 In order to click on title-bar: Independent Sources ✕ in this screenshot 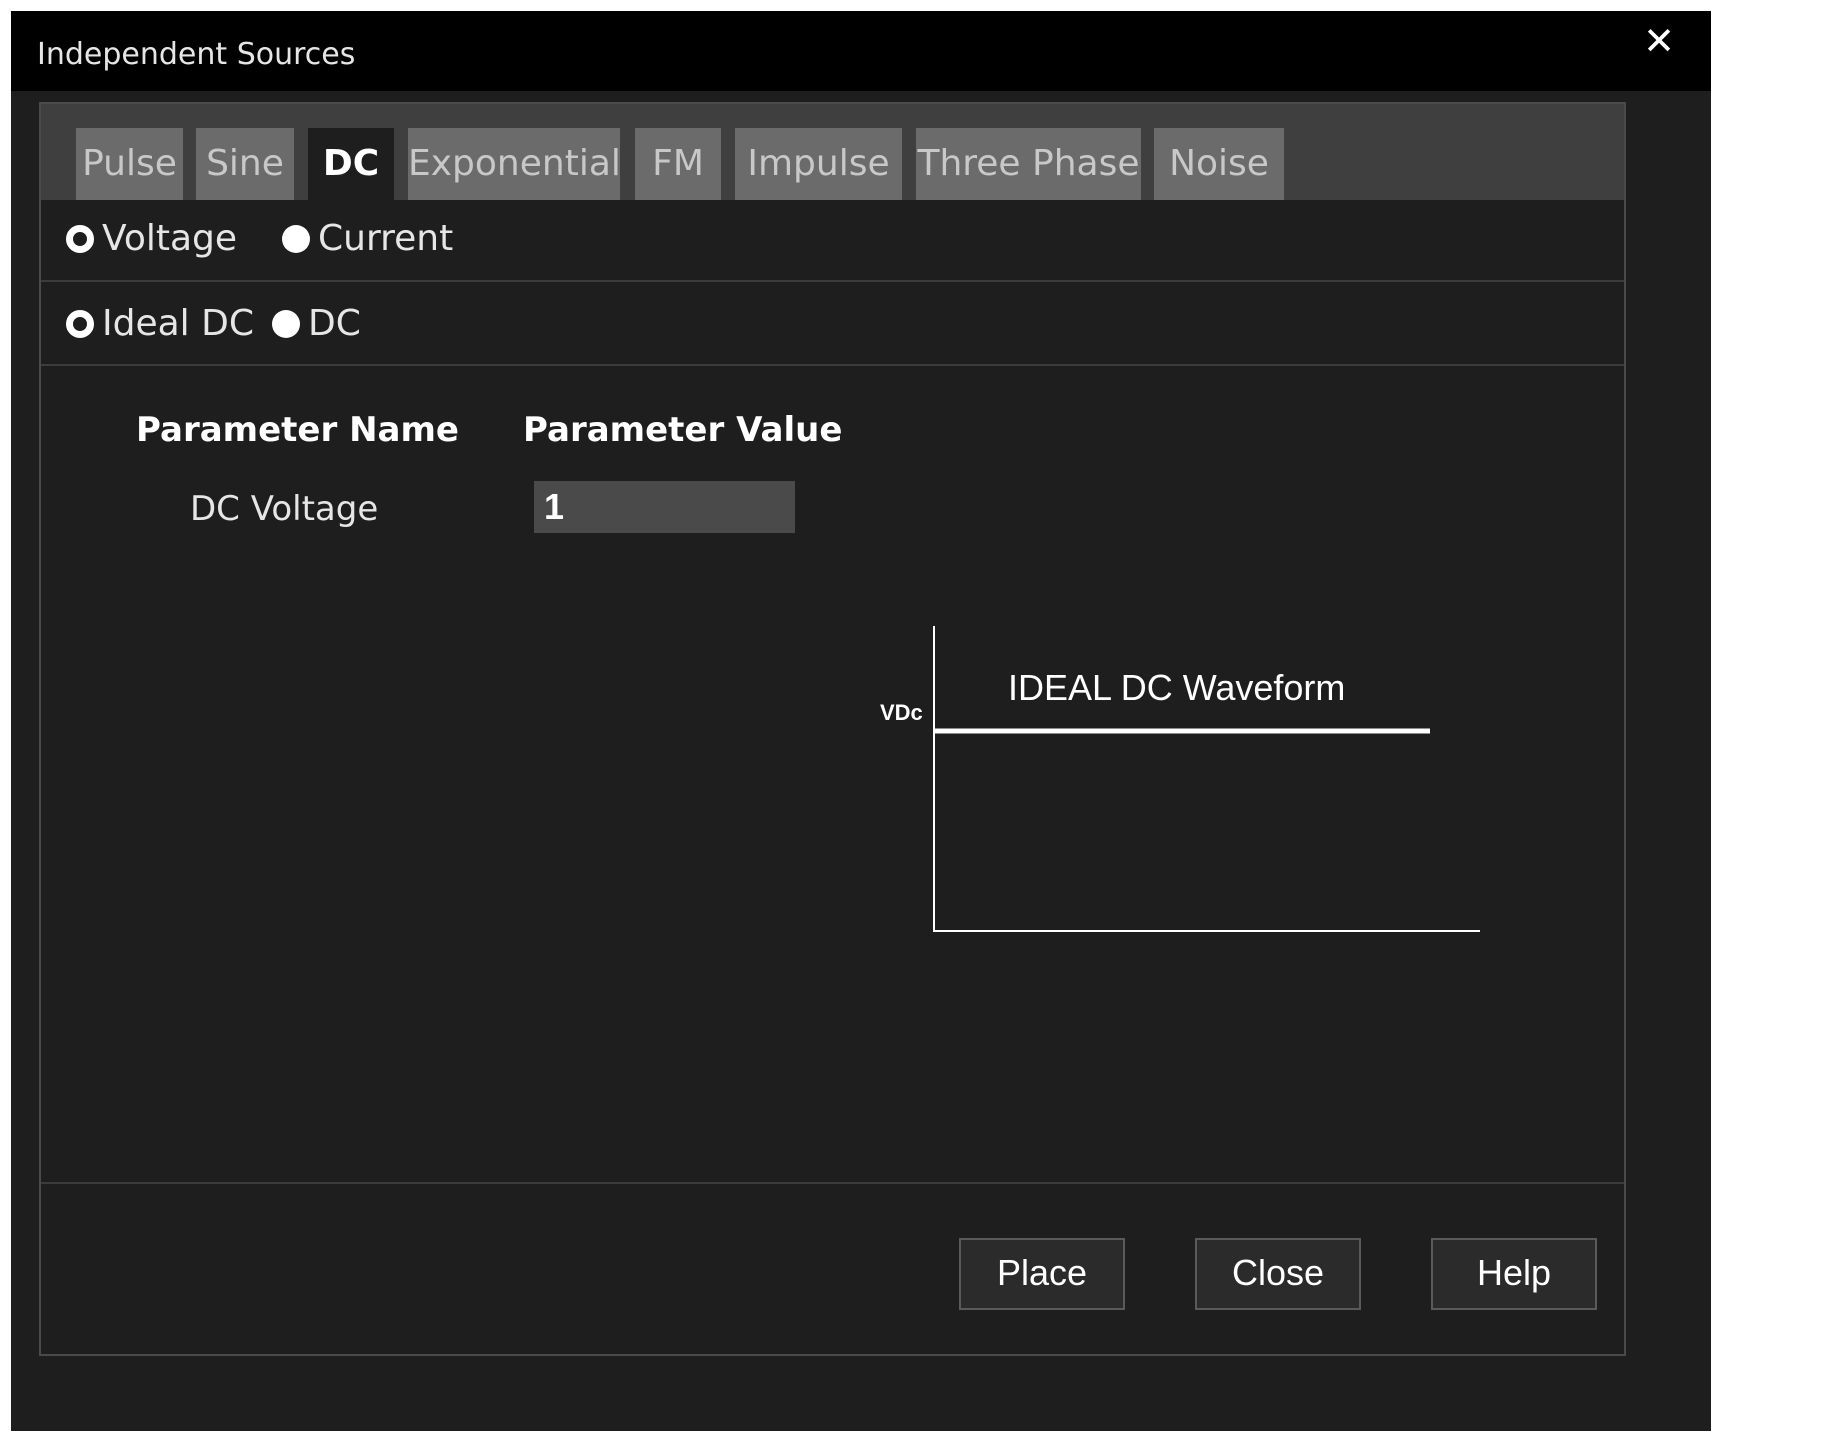, I will do `click(861, 51)`.